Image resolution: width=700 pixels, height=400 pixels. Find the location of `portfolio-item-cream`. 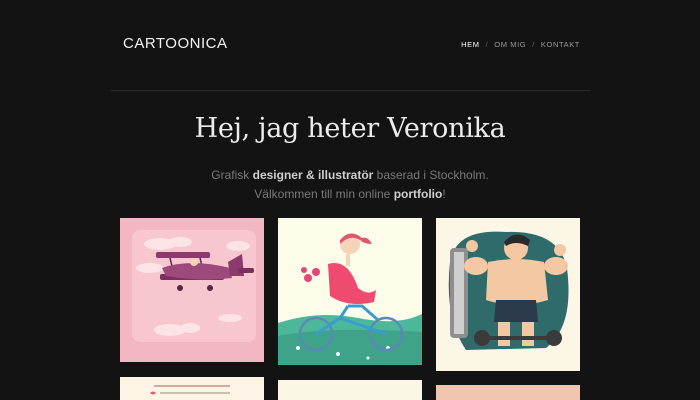

portfolio-item-cream is located at coordinates (350, 390).